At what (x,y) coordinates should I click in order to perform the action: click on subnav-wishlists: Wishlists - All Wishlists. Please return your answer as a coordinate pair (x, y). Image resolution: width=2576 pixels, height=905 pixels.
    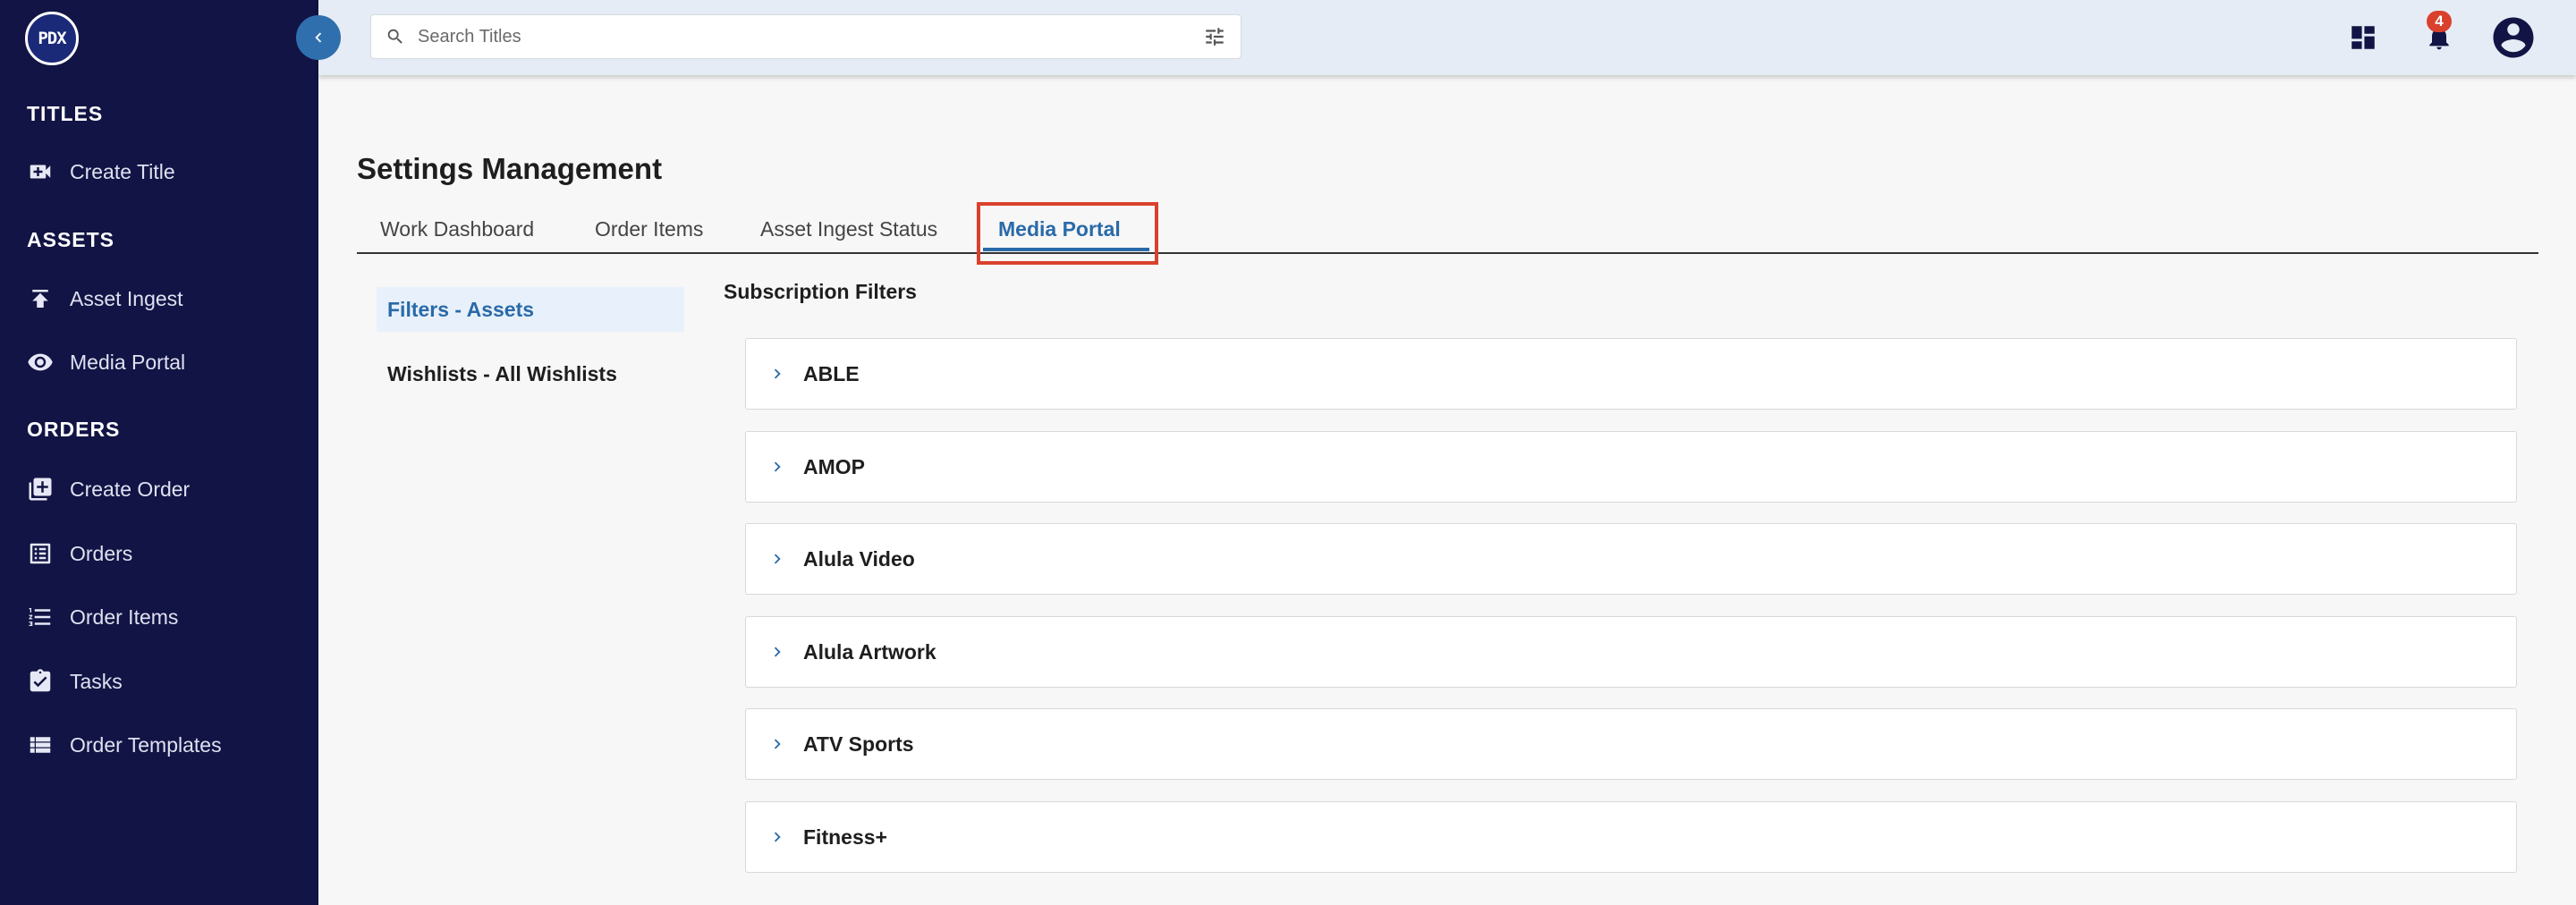
    Looking at the image, I should click on (530, 374).